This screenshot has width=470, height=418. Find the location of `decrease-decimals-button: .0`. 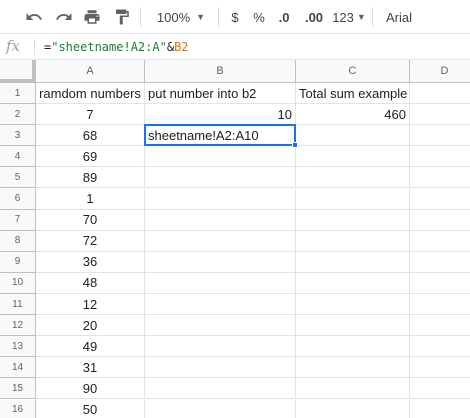

decrease-decimals-button: .0 is located at coordinates (284, 17).